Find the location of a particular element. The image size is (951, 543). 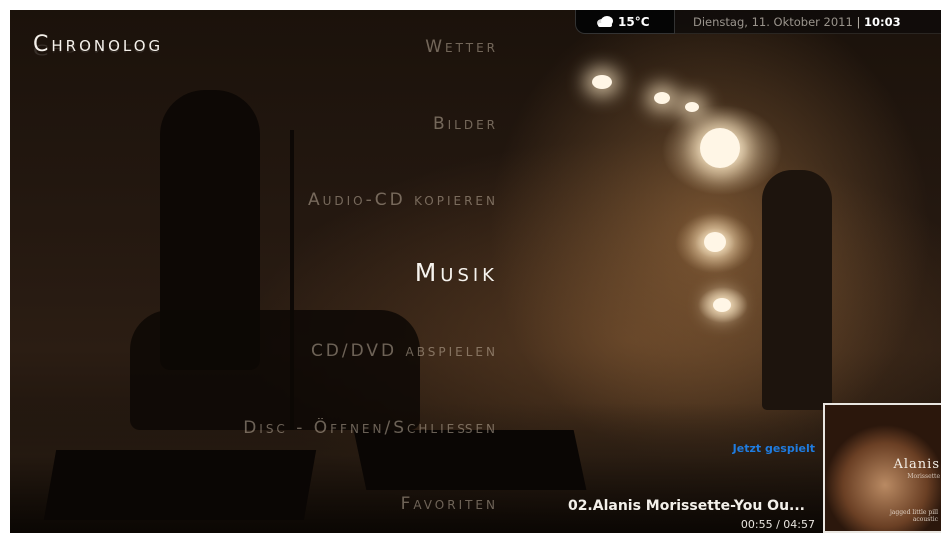

drum-kit is located at coordinates (275, 370).